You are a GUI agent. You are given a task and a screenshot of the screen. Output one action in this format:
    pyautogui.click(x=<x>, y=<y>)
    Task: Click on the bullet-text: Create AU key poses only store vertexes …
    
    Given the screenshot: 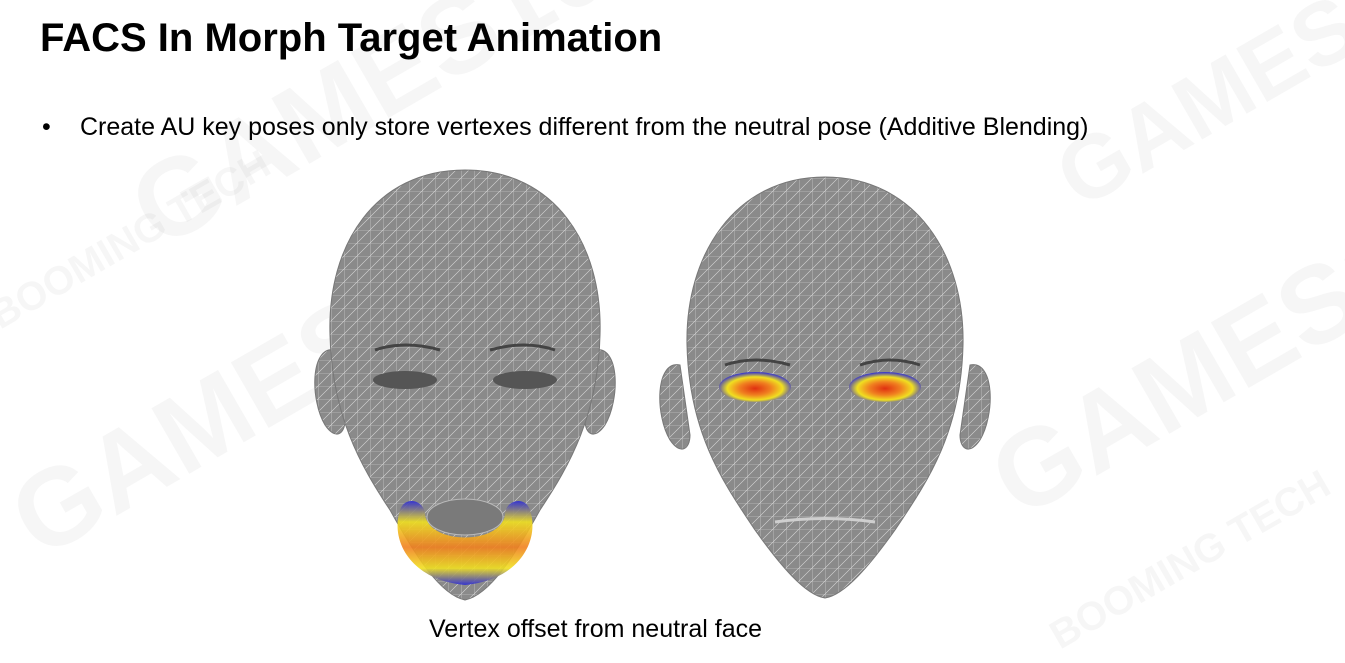 What is the action you would take?
    pyautogui.click(x=584, y=127)
    